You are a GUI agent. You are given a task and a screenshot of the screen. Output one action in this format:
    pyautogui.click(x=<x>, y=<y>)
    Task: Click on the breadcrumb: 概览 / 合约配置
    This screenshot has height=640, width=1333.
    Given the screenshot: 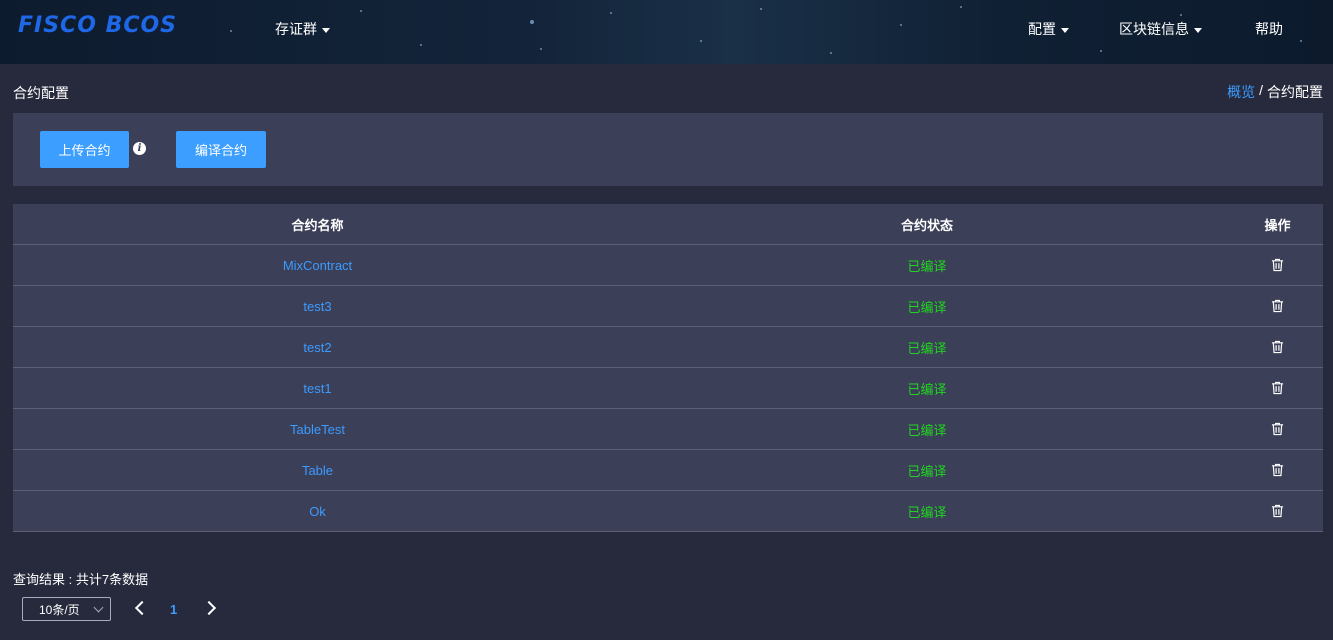 What is the action you would take?
    pyautogui.click(x=1275, y=92)
    